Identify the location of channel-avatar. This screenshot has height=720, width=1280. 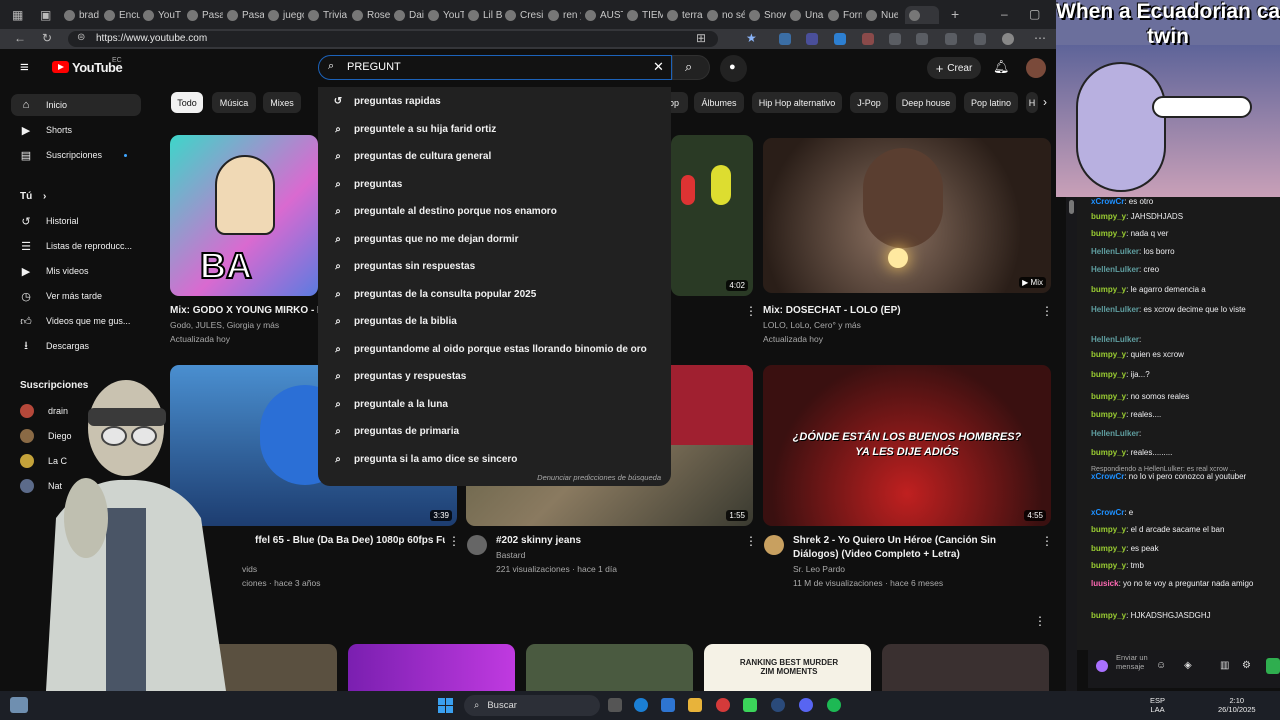
(774, 545).